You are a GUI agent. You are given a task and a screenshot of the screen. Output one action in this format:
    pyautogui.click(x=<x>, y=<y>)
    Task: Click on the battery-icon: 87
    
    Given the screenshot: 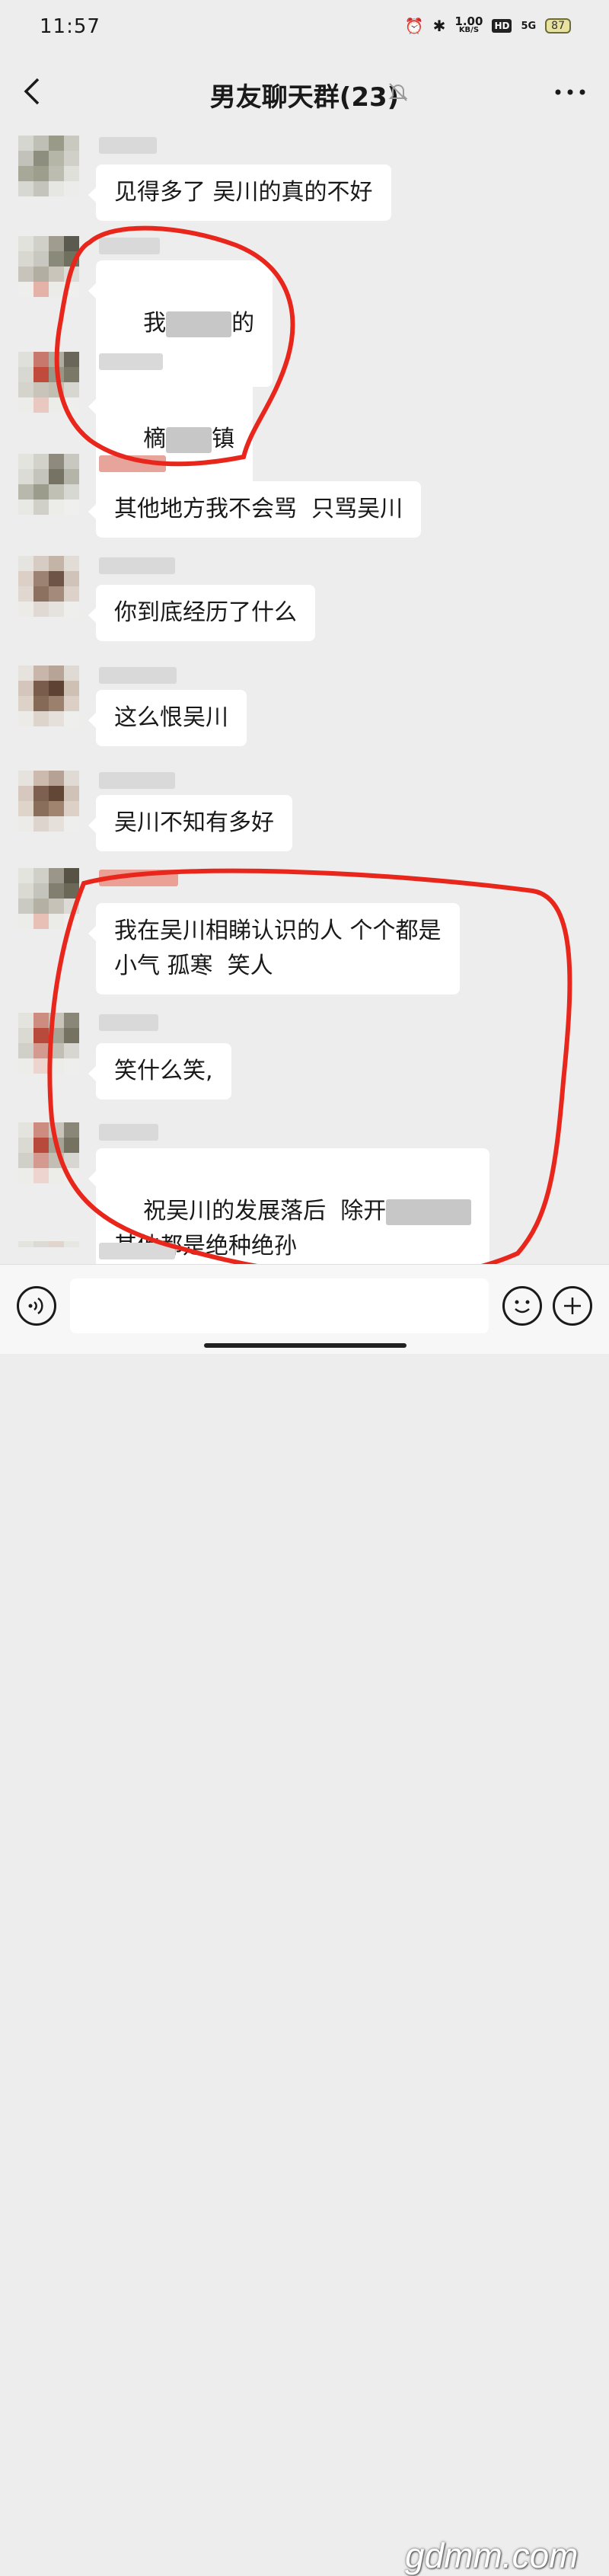 What is the action you would take?
    pyautogui.click(x=558, y=26)
    